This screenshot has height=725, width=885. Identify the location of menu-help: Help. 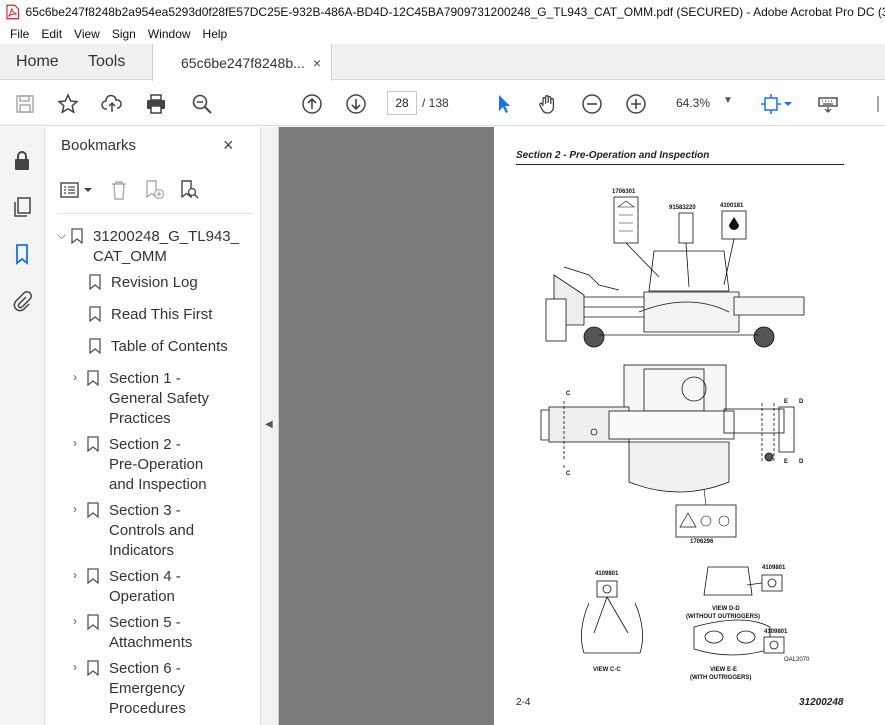
(215, 34).